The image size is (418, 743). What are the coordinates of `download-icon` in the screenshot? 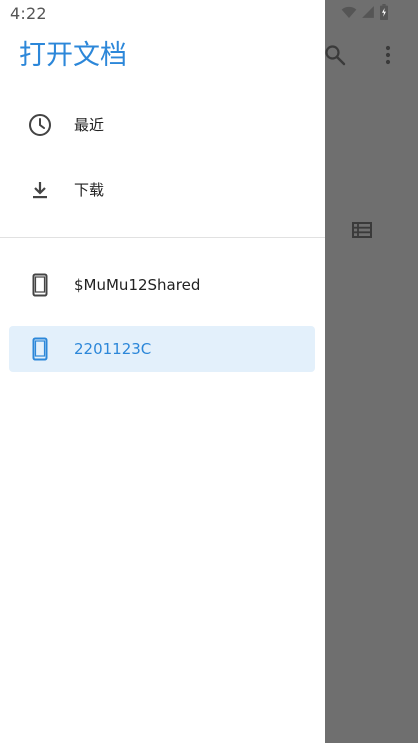 It's located at (40, 190).